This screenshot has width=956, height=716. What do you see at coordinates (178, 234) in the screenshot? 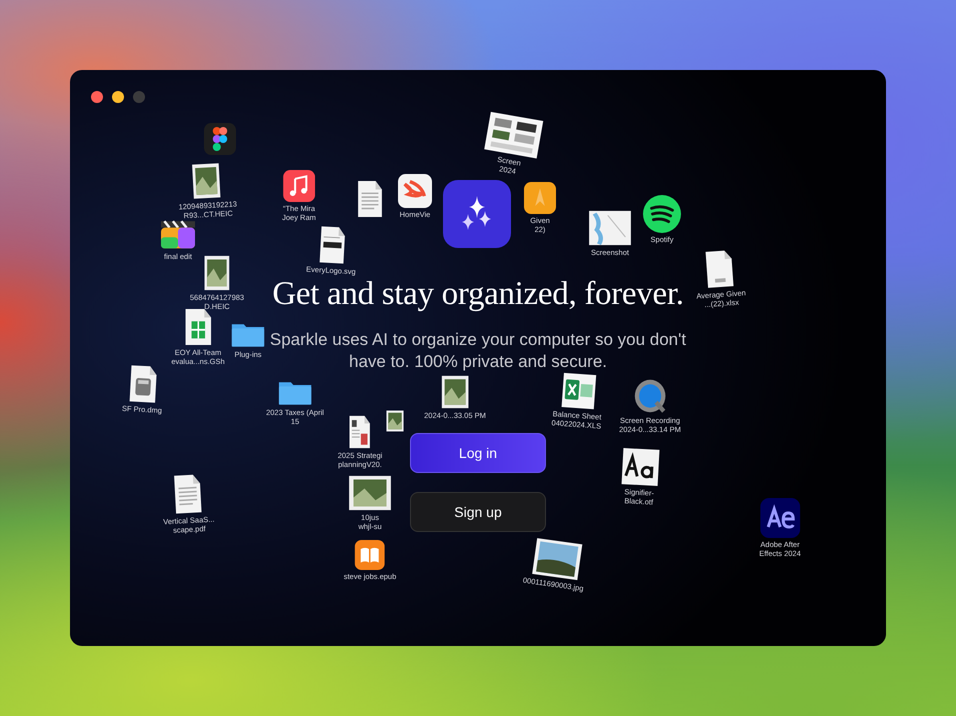
I see `clapperboard-icon` at bounding box center [178, 234].